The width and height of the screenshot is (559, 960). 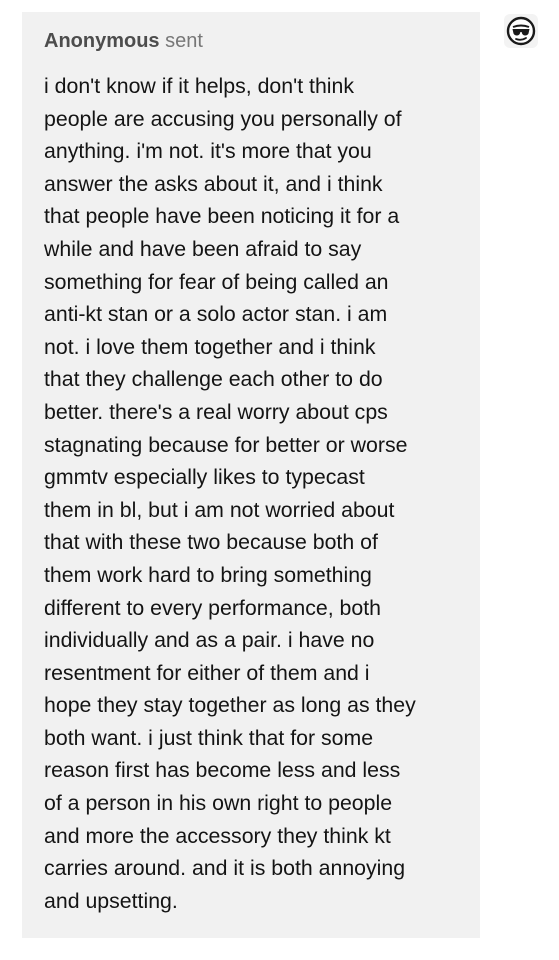 I want to click on ask-body-line: people are accusing you personally of, so click(x=223, y=118).